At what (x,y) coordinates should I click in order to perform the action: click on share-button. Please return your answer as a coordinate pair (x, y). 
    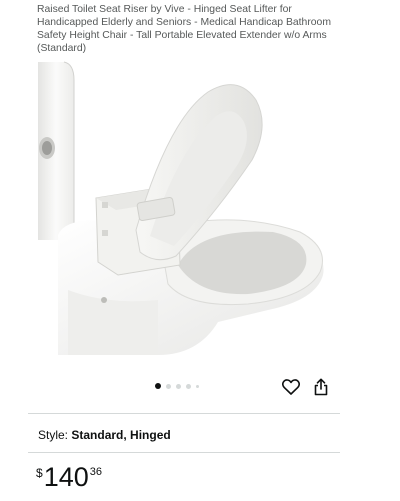
    Looking at the image, I should click on (321, 387).